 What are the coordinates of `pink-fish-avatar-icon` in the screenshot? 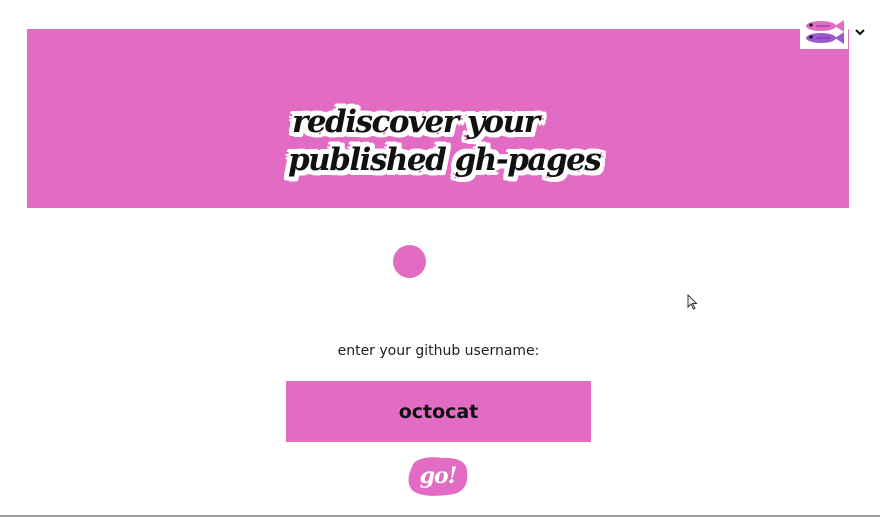 It's located at (824, 32).